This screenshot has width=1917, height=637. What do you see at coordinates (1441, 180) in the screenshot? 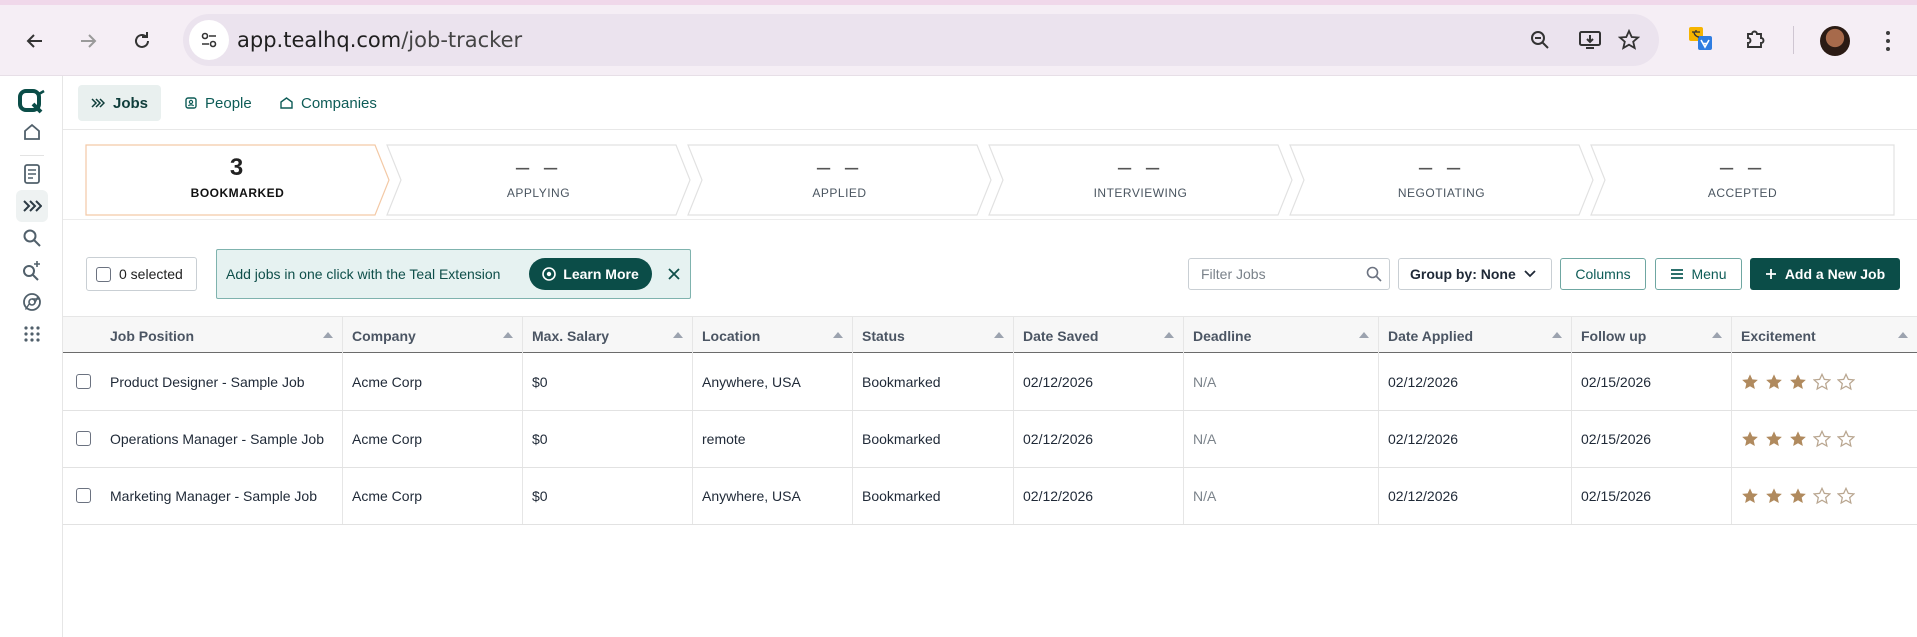
I see `stage-negotiating: – – NEGOTIATING` at bounding box center [1441, 180].